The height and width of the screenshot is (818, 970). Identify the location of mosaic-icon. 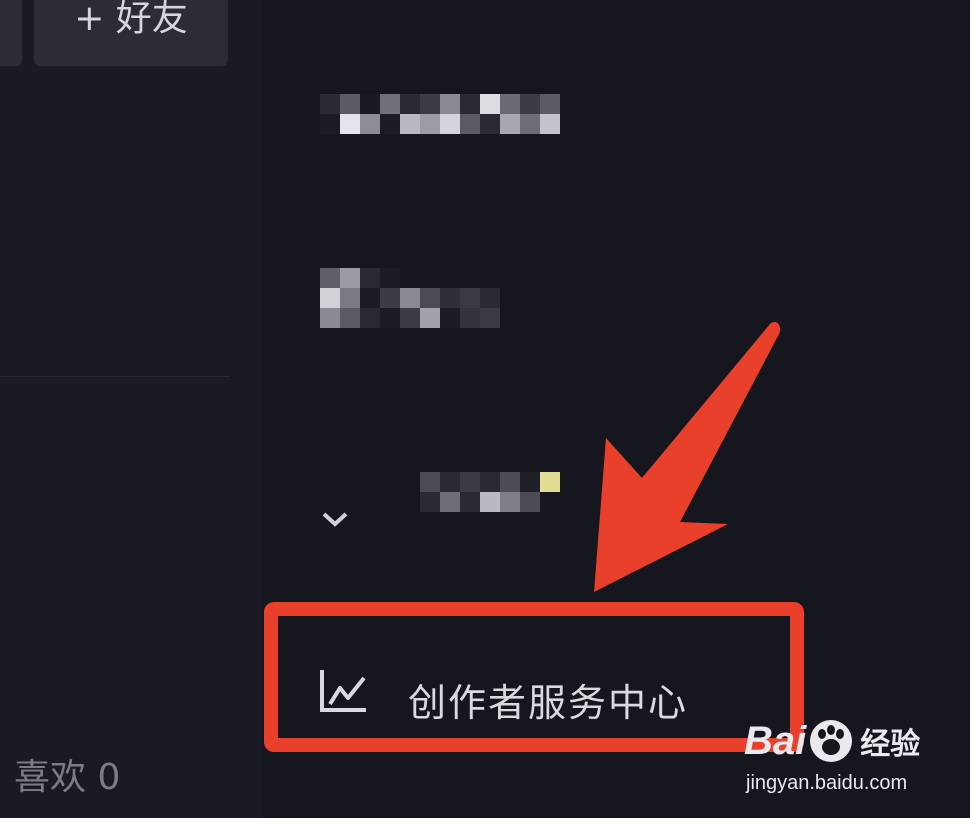
(360, 278).